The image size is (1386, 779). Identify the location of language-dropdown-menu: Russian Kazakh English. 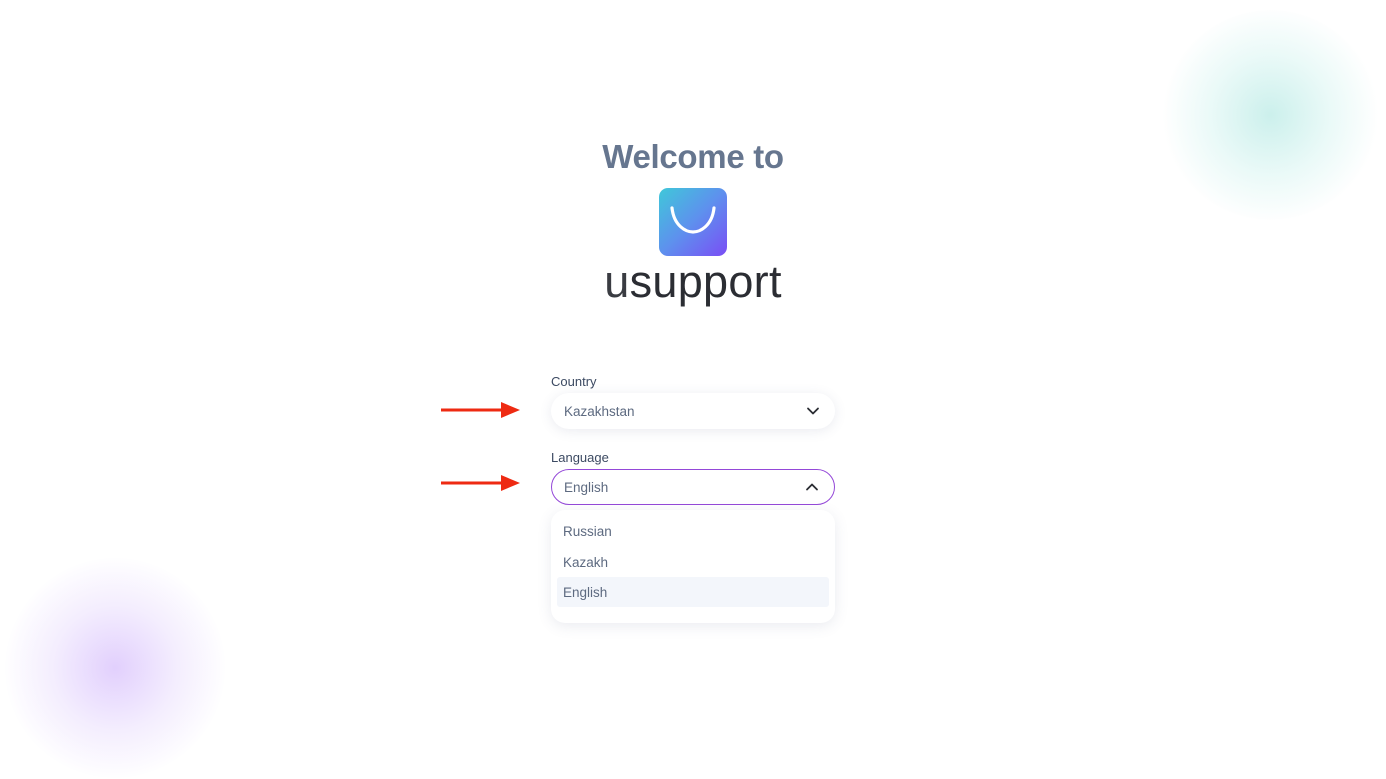
(693, 566).